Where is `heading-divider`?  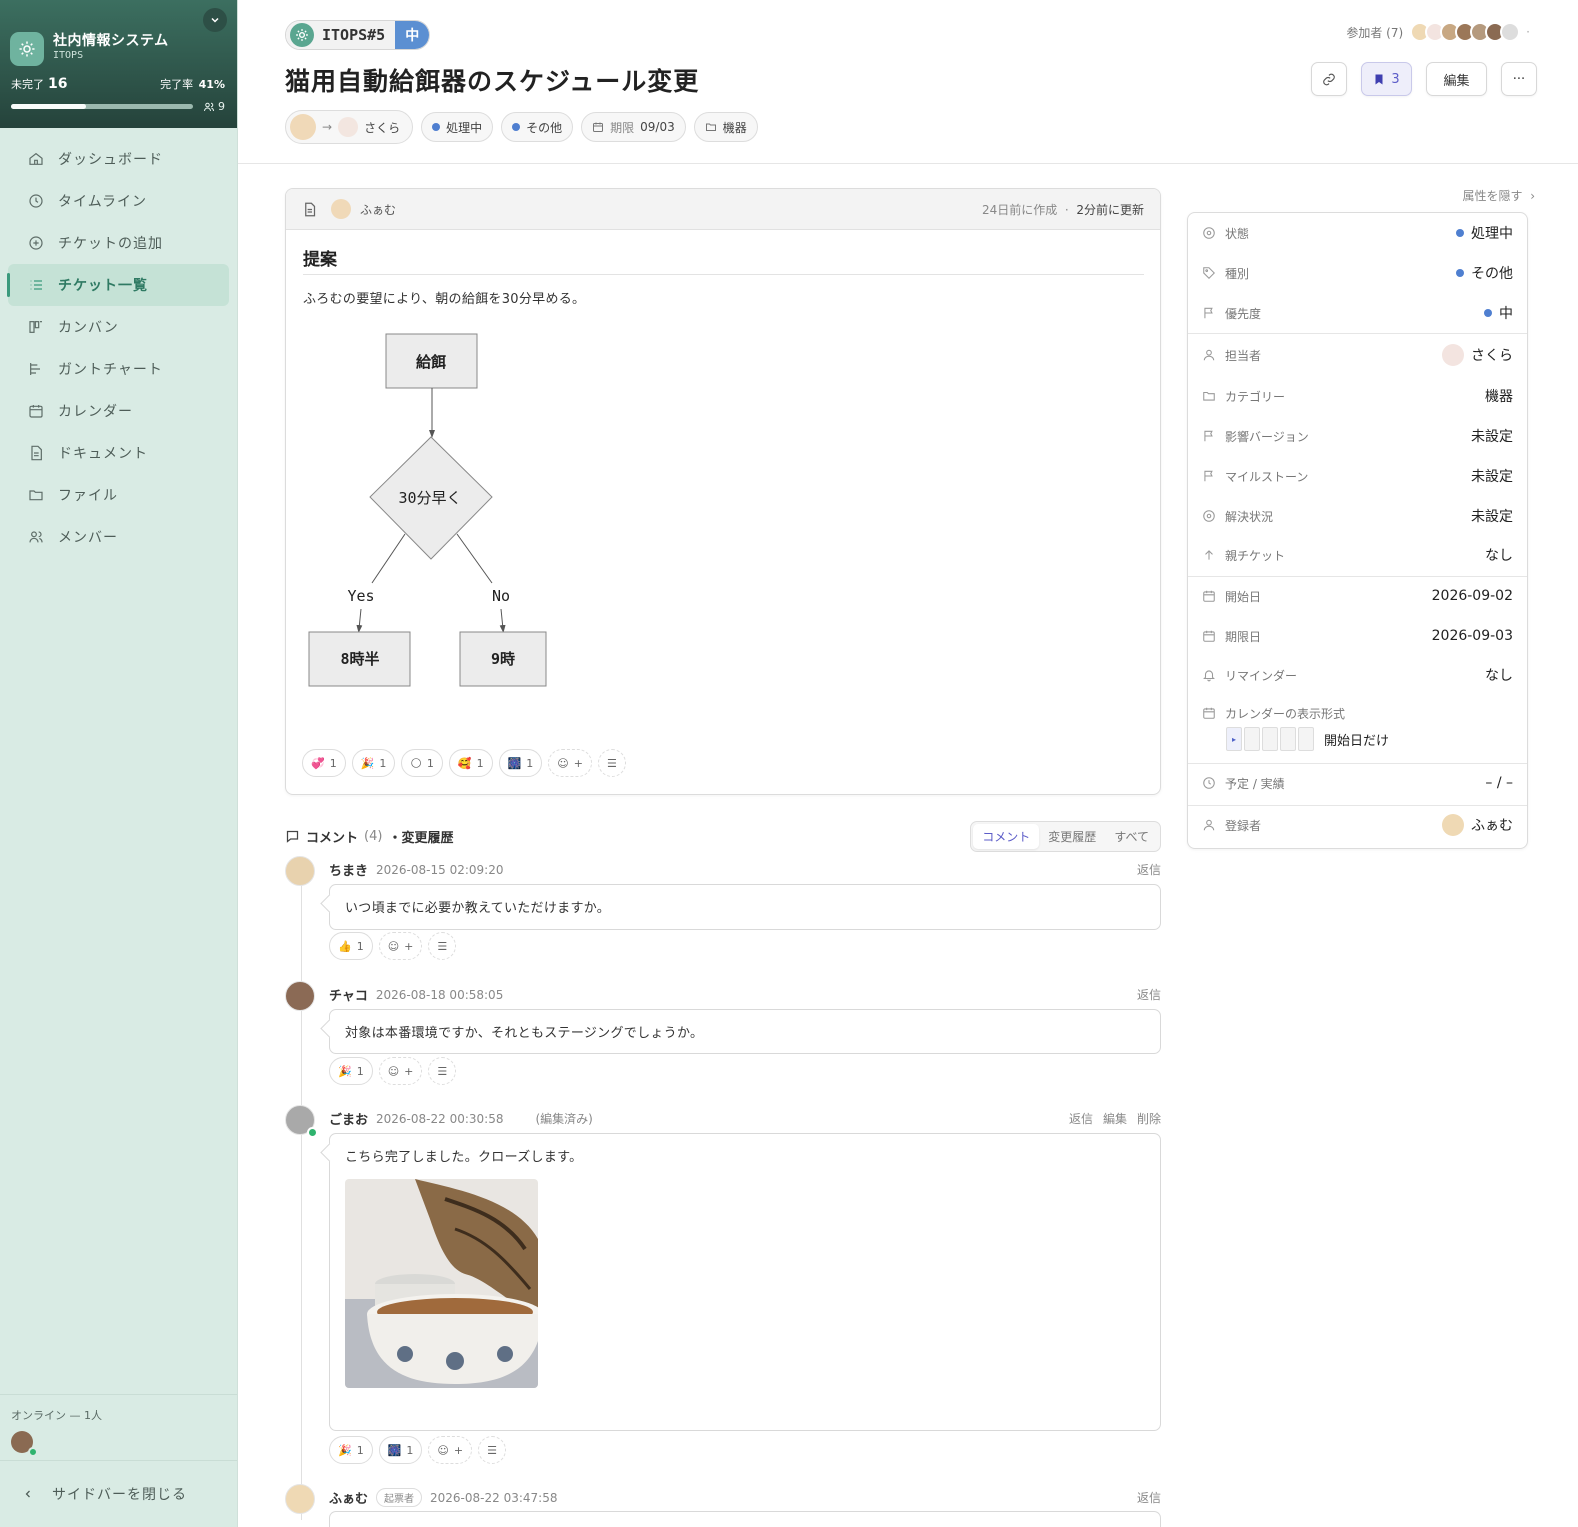
heading-divider is located at coordinates (723, 274).